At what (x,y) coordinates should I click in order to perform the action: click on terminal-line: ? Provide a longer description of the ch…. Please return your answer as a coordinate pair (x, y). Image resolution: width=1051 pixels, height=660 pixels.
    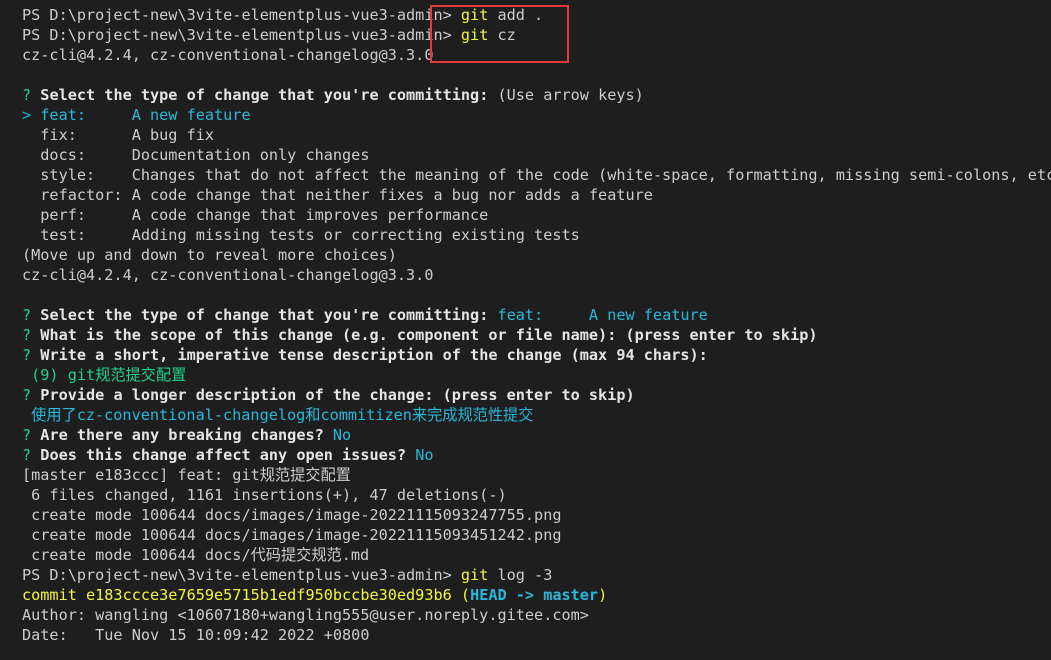
    Looking at the image, I should click on (525, 395).